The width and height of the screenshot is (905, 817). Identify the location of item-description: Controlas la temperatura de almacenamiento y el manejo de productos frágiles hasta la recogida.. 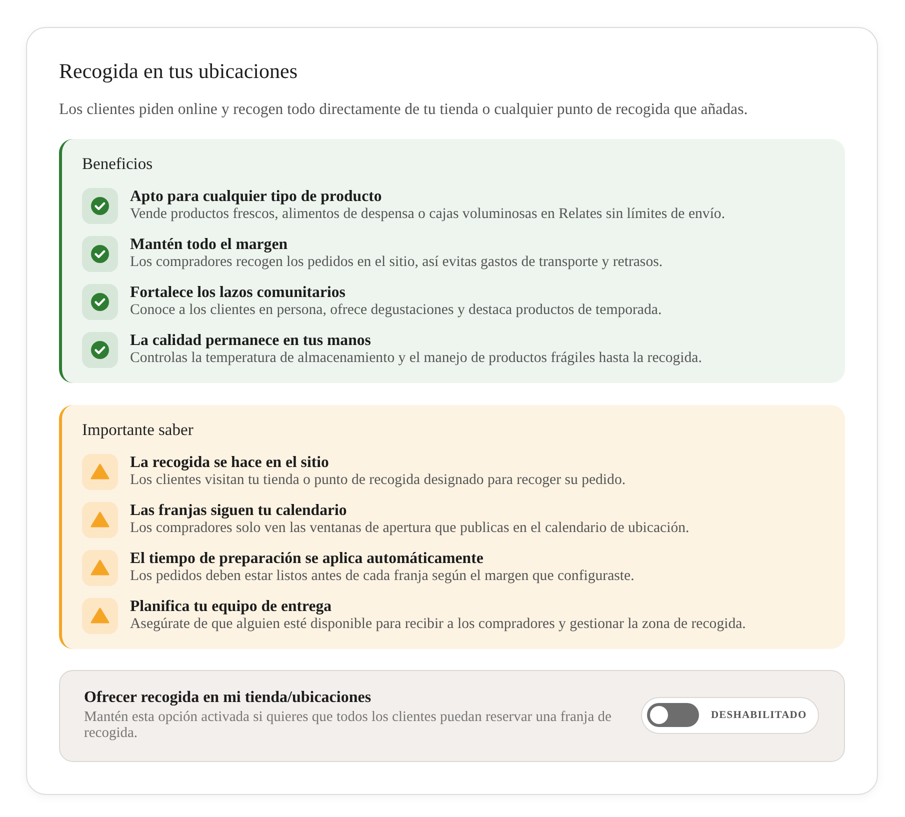
(416, 358).